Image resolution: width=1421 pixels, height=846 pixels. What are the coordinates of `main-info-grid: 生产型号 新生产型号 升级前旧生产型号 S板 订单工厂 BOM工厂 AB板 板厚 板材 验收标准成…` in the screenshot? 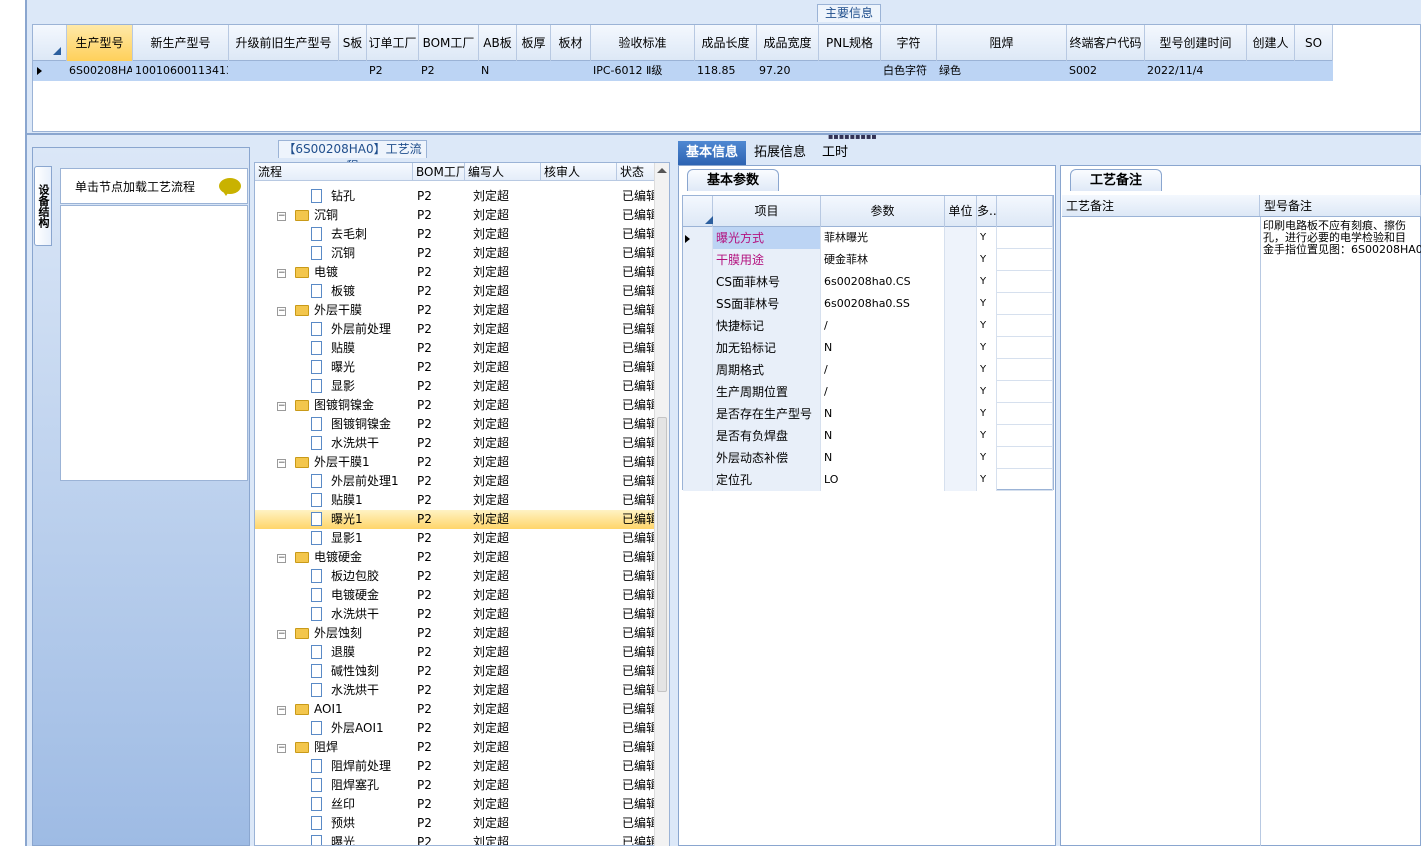 It's located at (726, 78).